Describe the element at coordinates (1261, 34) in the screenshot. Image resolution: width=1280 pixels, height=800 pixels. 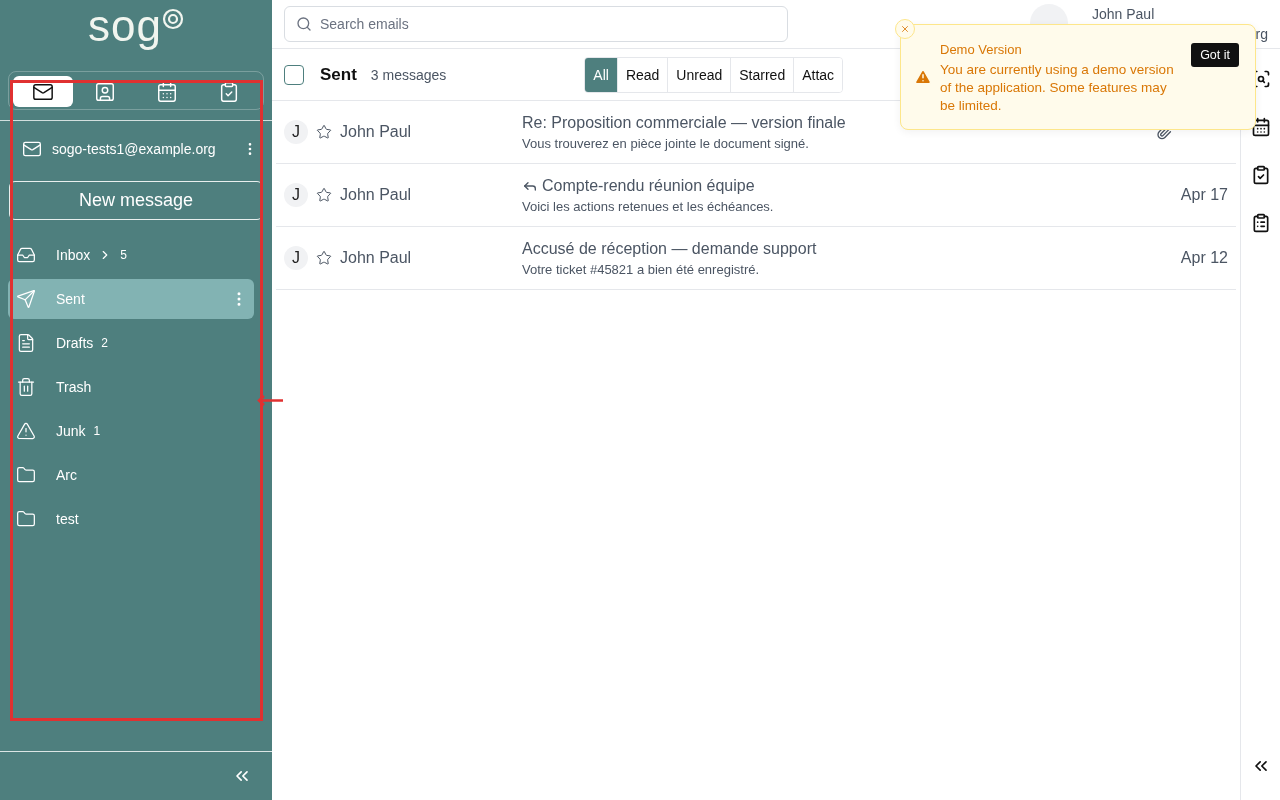
I see `user-email: rg` at that location.